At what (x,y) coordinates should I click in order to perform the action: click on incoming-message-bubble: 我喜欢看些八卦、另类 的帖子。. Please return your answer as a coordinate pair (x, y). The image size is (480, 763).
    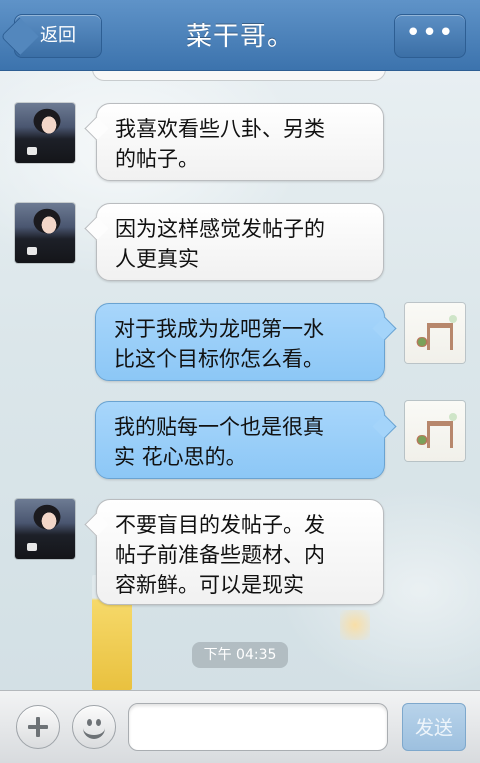
    Looking at the image, I should click on (240, 142).